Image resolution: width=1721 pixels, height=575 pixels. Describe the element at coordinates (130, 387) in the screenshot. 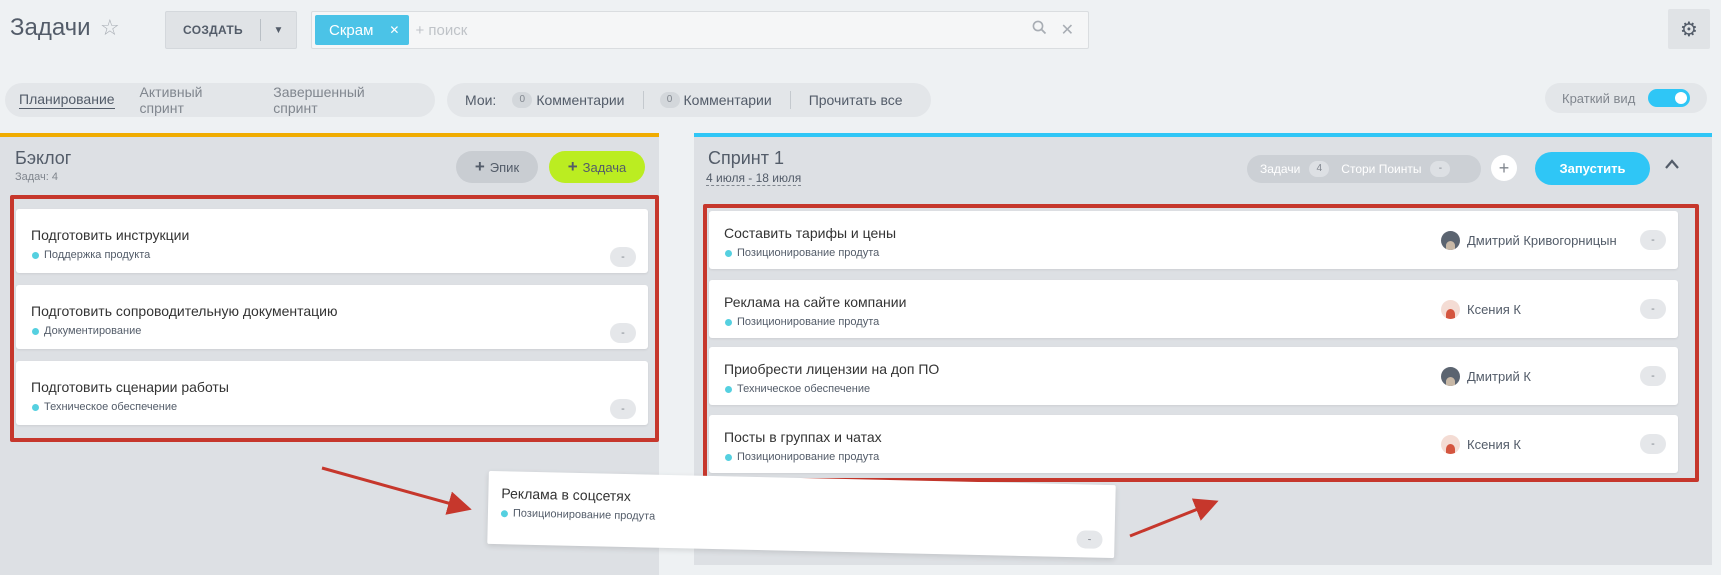

I see `task-title: Подготовить сценарии работы` at that location.